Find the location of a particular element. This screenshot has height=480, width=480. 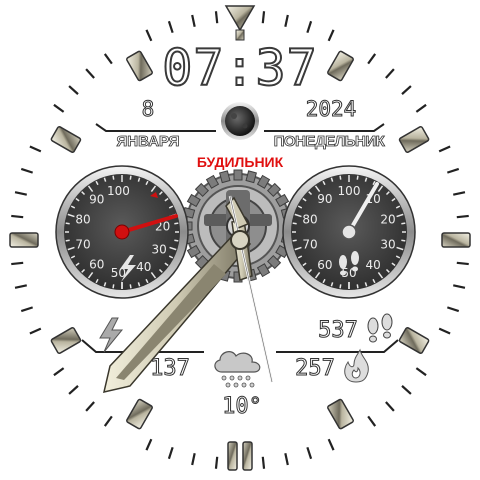

burned-value: 257 is located at coordinates (315, 369).